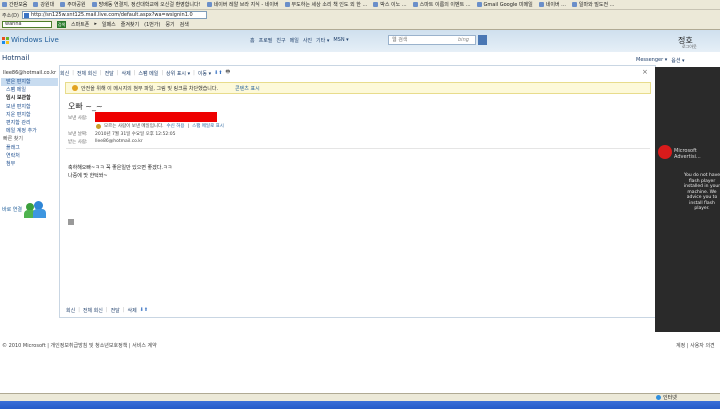 The image size is (720, 409). I want to click on toolbar-item: 검색, so click(184, 24).